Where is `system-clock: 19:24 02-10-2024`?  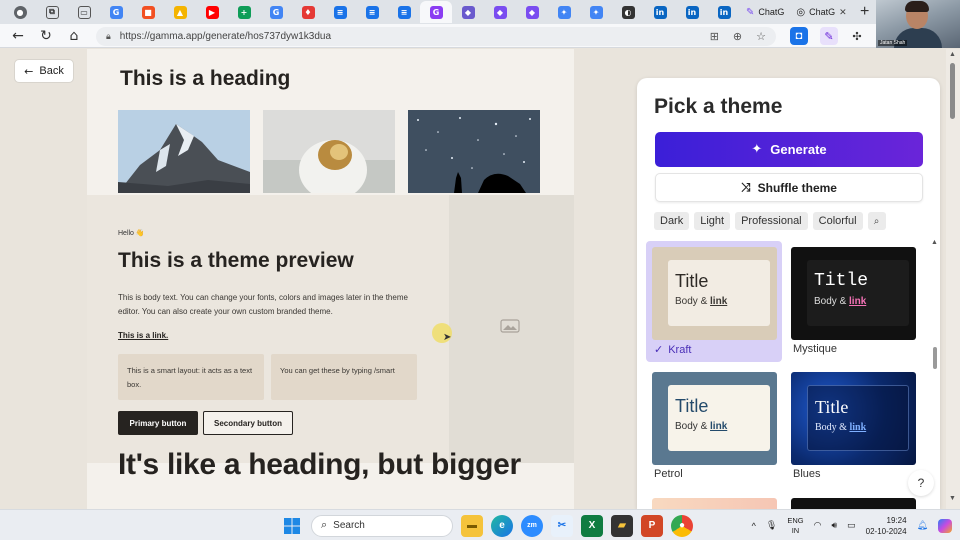 system-clock: 19:24 02-10-2024 is located at coordinates (886, 526).